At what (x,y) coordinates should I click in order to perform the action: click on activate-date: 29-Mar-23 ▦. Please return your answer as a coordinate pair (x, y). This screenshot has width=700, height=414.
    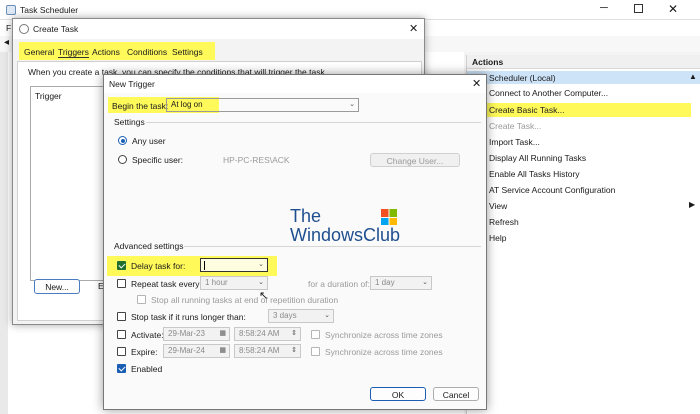
    Looking at the image, I should click on (196, 334).